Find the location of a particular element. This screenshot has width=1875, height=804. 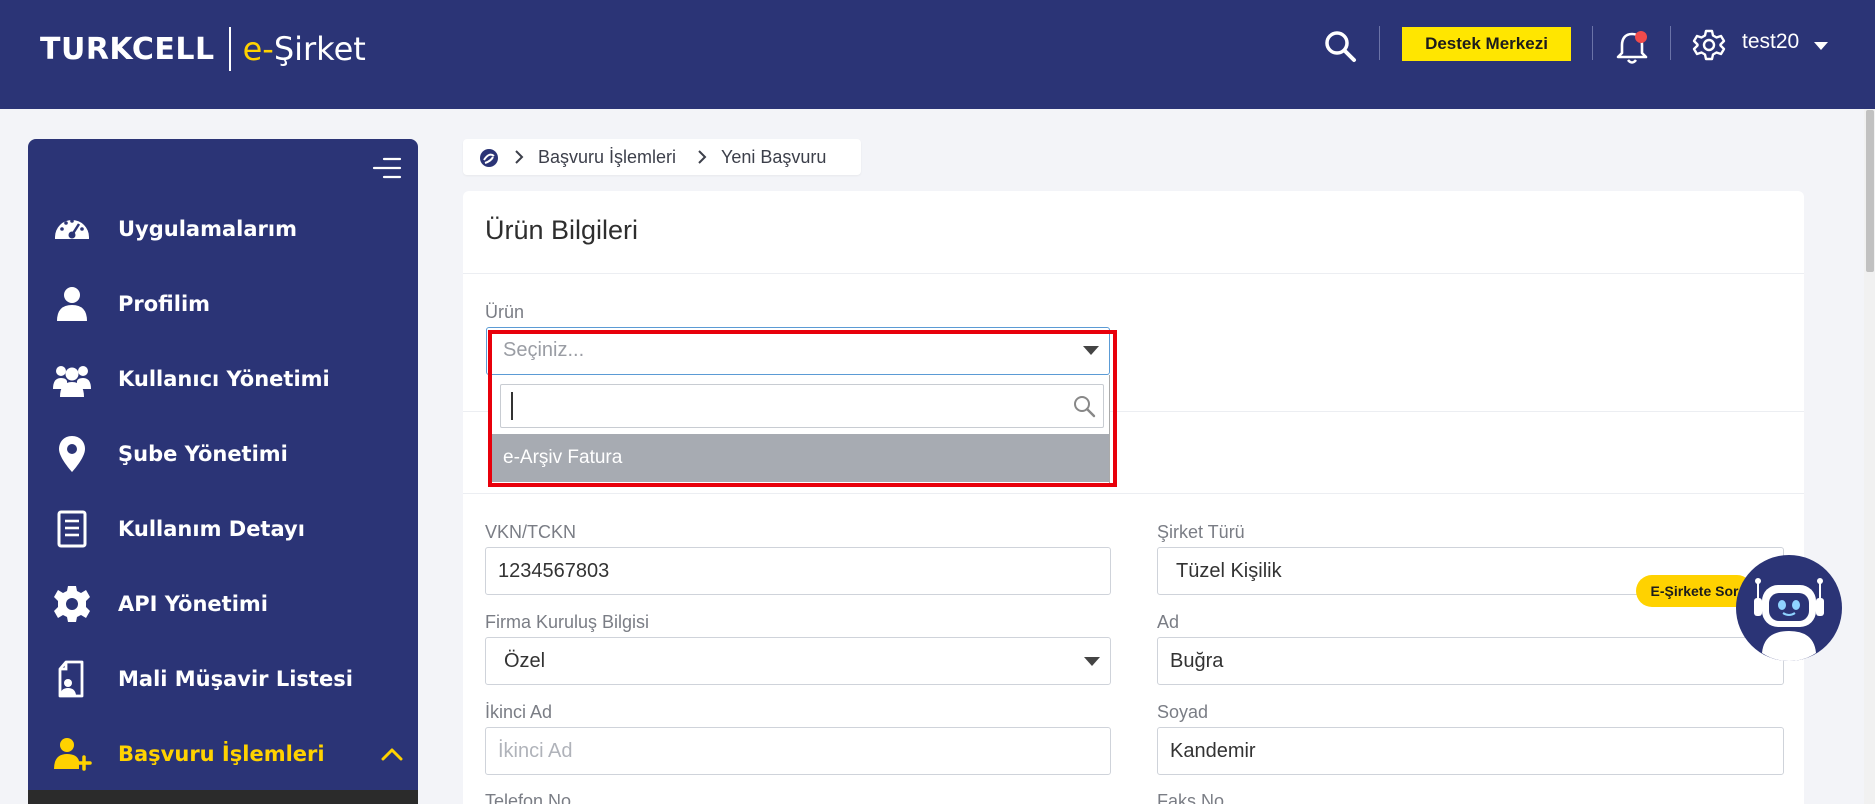

founding-select: Özel is located at coordinates (798, 661).